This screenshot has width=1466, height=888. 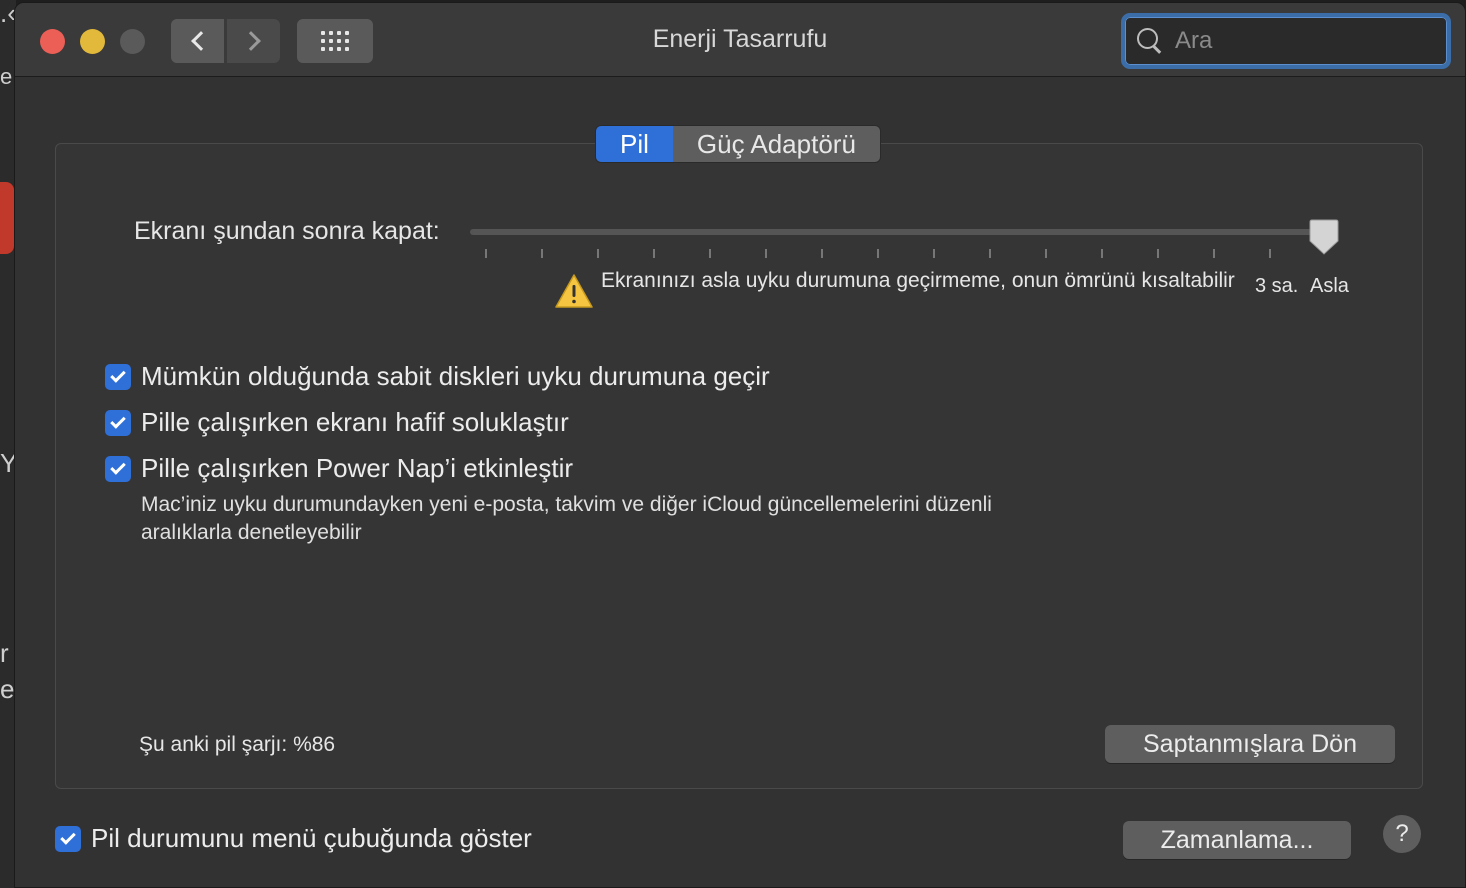 I want to click on option-label: Pil durumunu menü çubuğunda göster, so click(x=311, y=838).